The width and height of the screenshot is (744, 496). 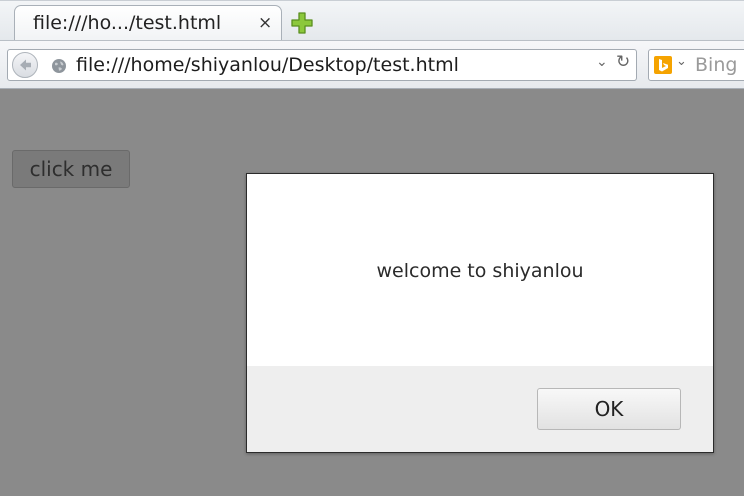 I want to click on back-button, so click(x=25, y=65).